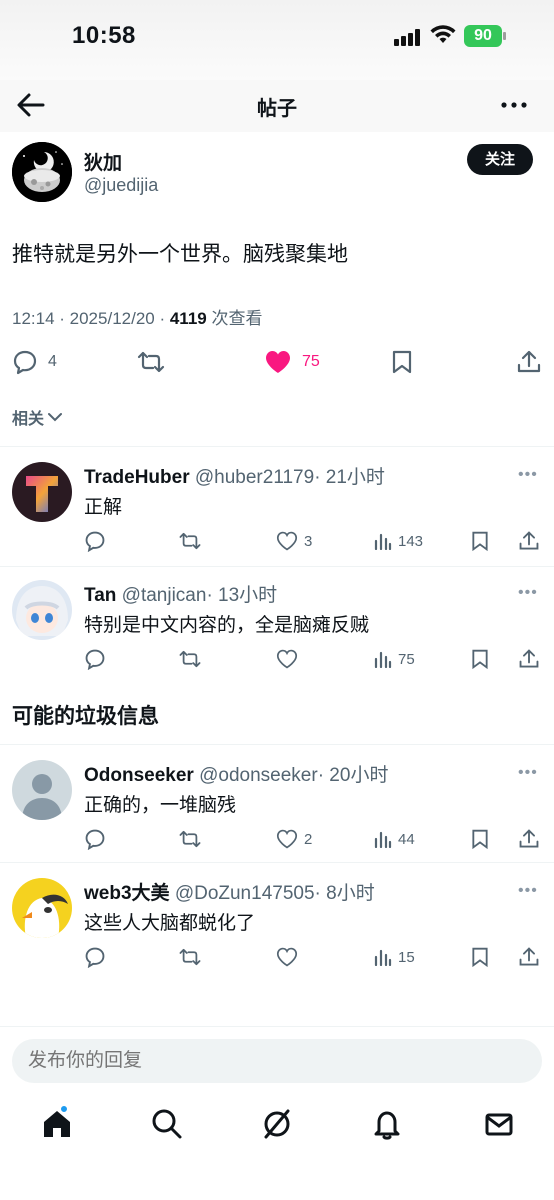 This screenshot has width=554, height=1200. I want to click on follow-button: 关注, so click(500, 159).